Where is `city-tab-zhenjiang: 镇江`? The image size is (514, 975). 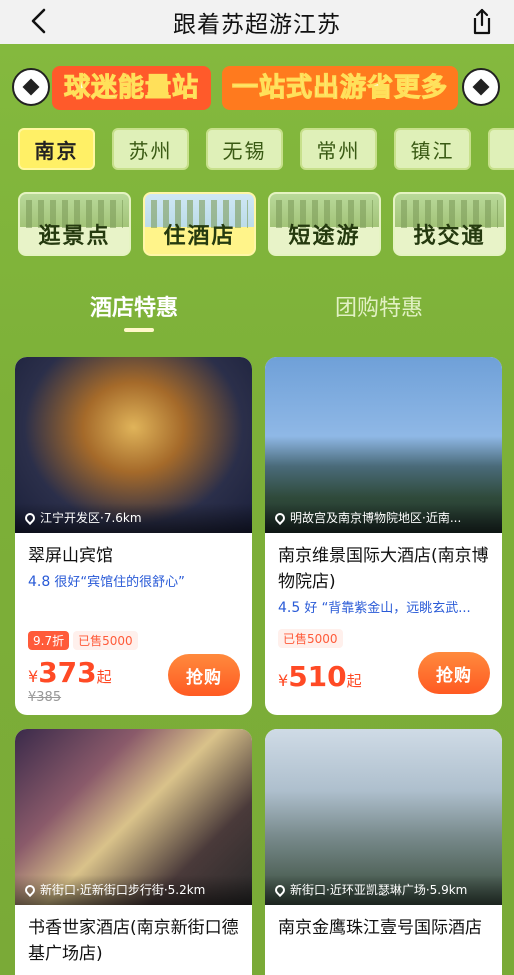
city-tab-zhenjiang: 镇江 is located at coordinates (432, 149).